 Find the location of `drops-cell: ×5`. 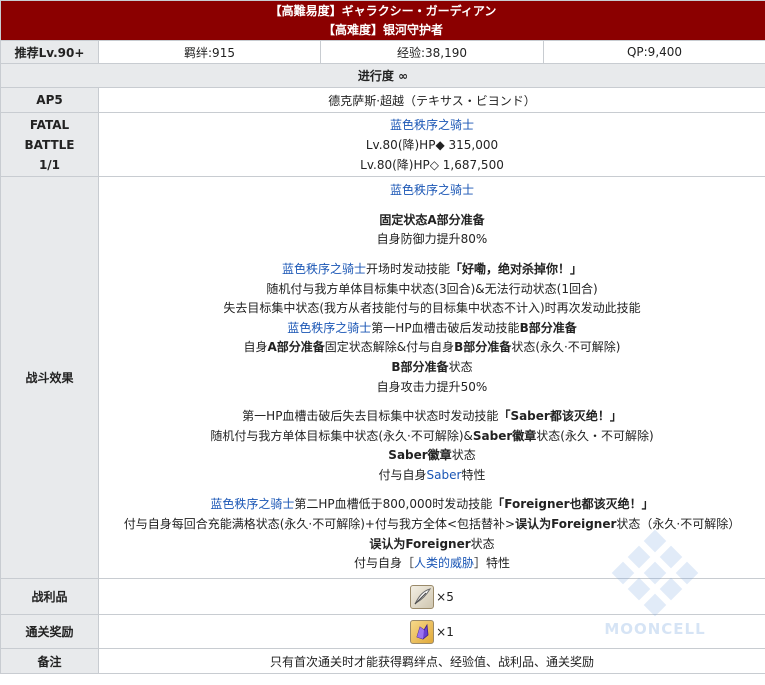

drops-cell: ×5 is located at coordinates (431, 596).